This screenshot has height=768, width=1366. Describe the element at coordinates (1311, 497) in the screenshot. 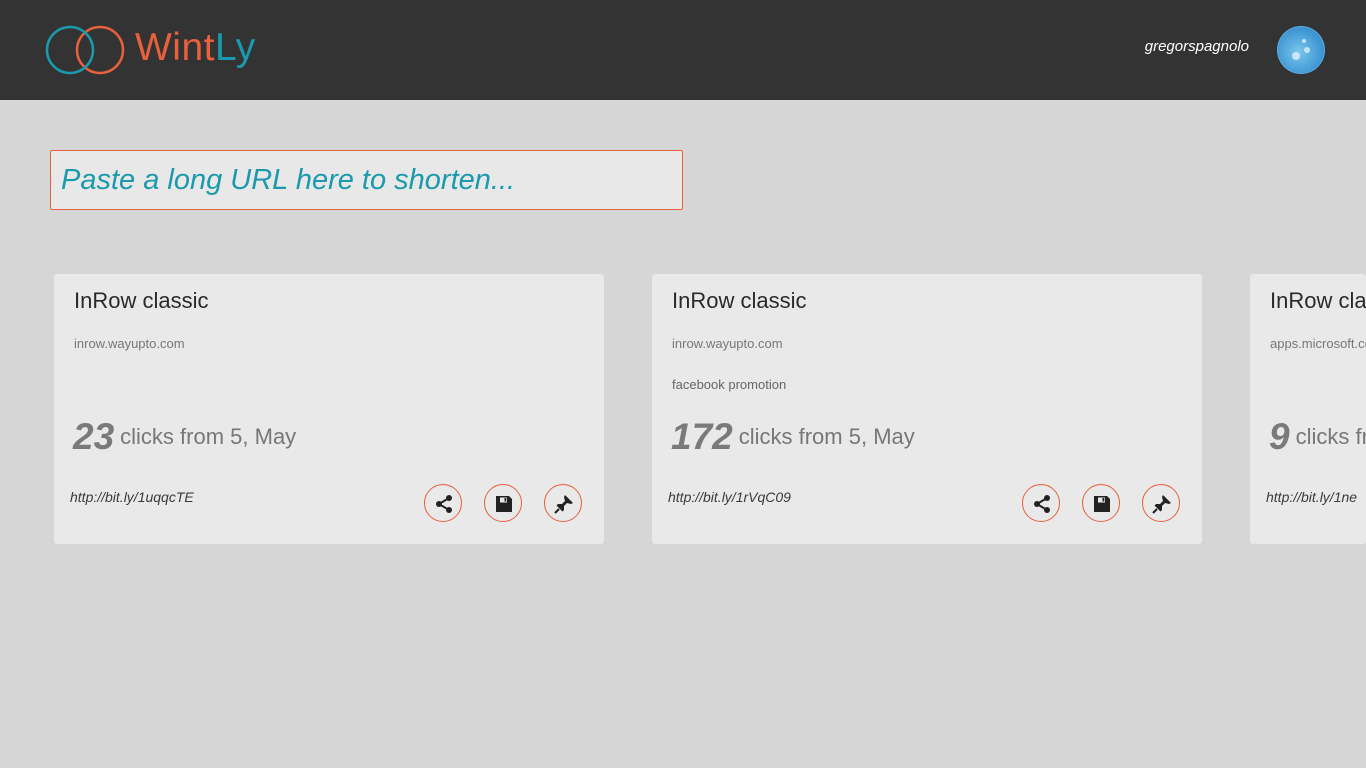

I see `short-url-link: http://bit.ly/1ne` at that location.